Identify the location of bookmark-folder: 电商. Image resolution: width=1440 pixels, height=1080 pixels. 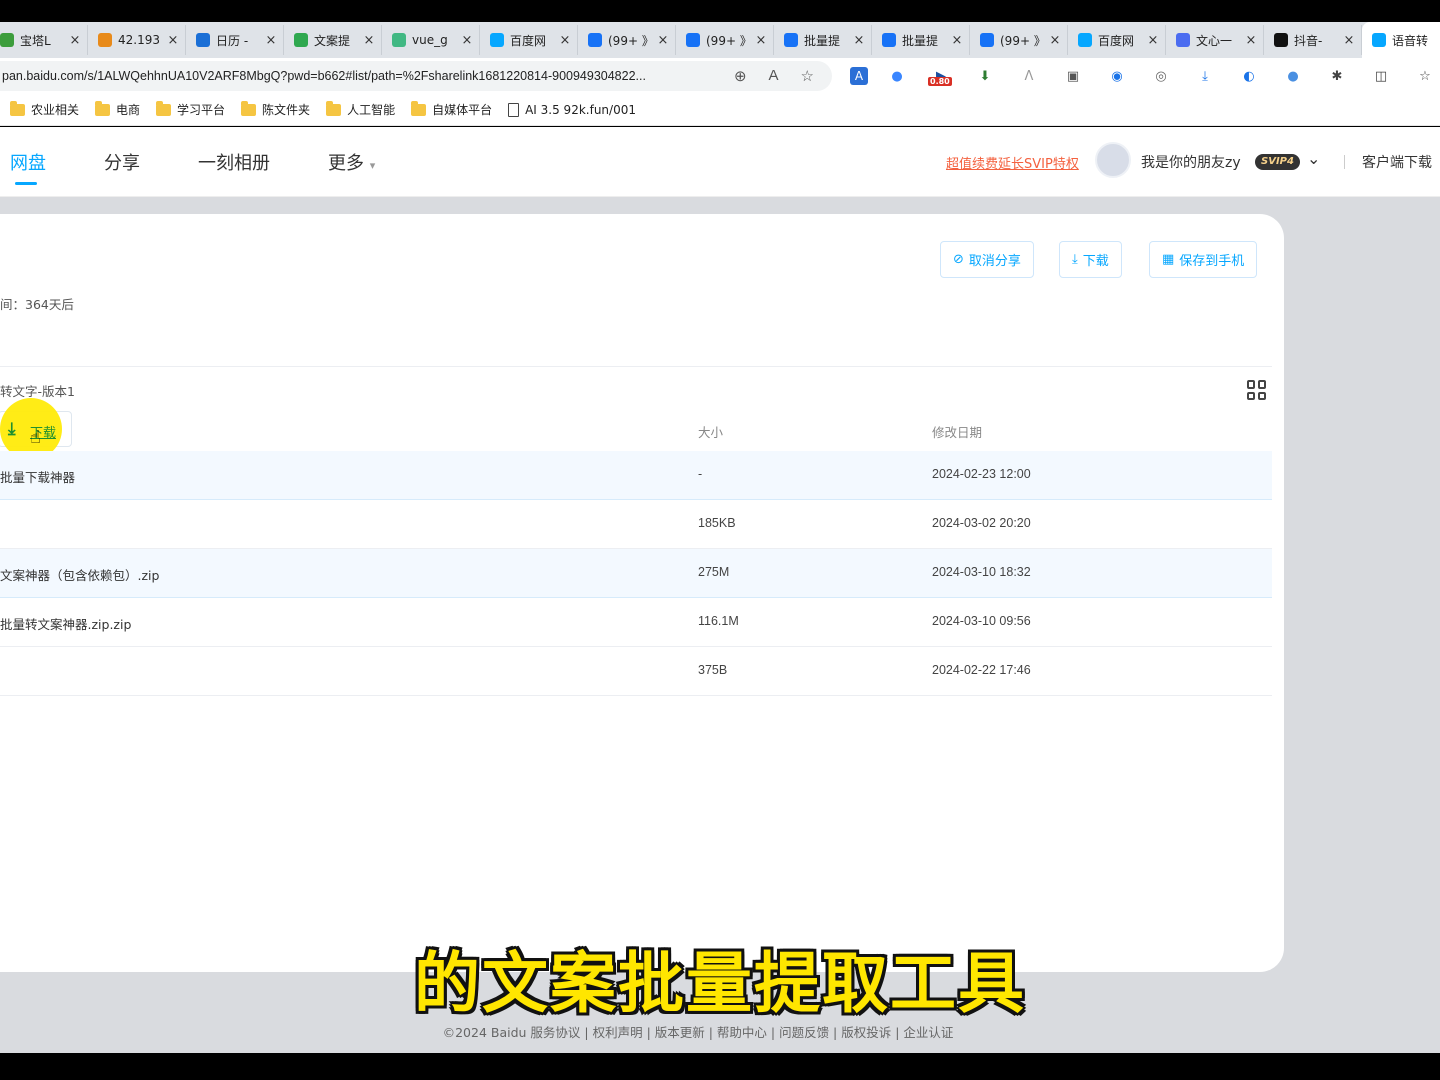
(118, 109).